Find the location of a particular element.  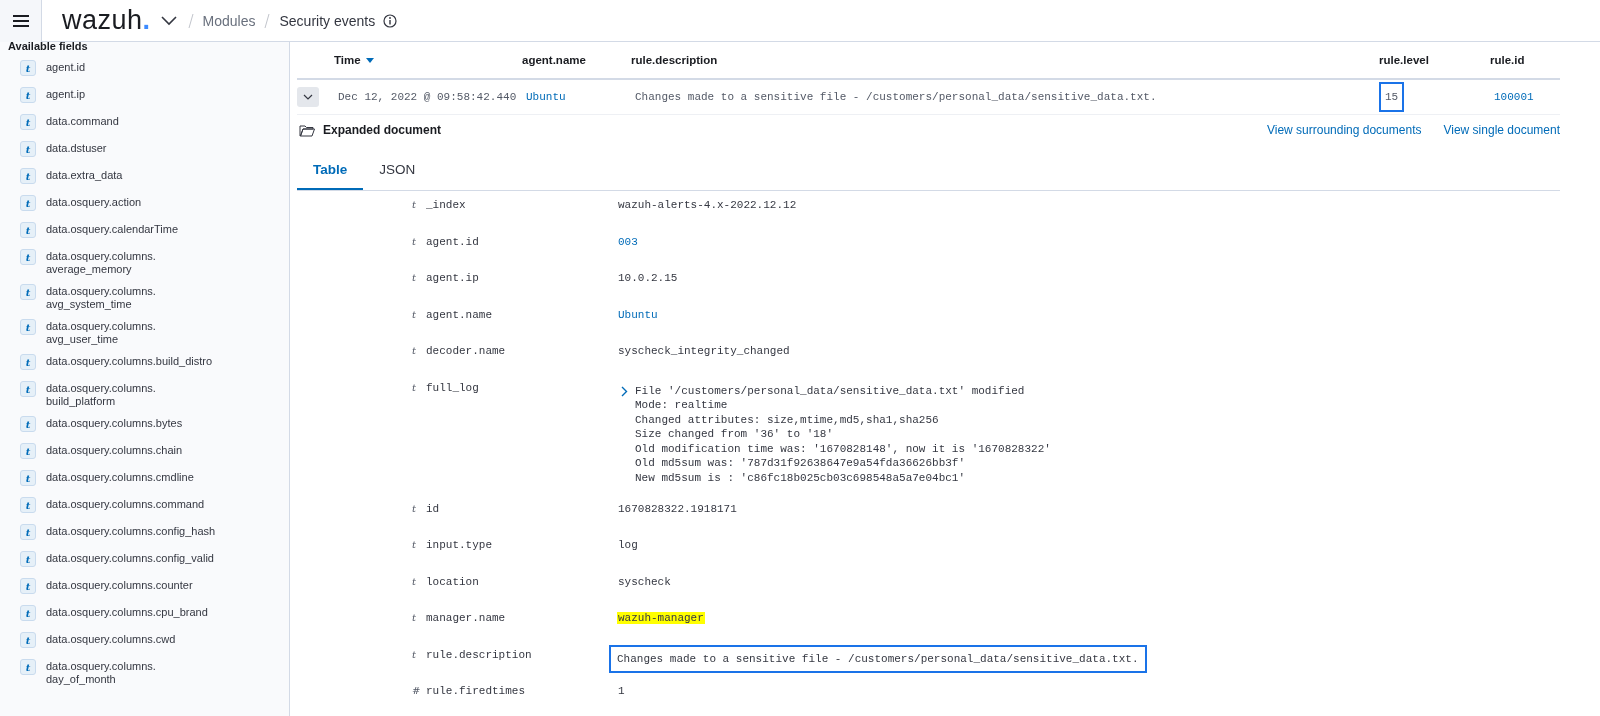

field-name: data.osquery.columns.cwd is located at coordinates (111, 639).